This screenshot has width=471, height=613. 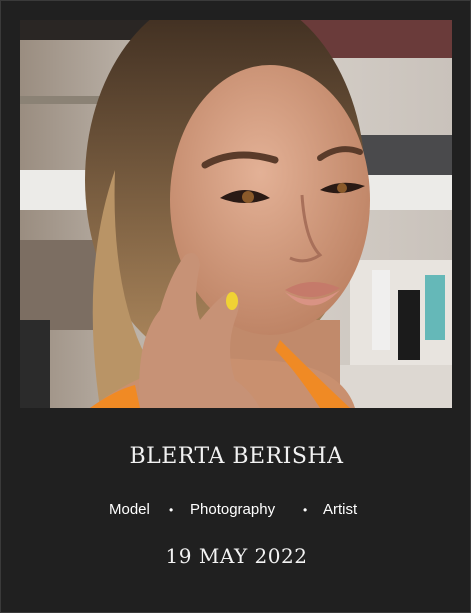 What do you see at coordinates (129, 509) in the screenshot?
I see `tag-model: Model` at bounding box center [129, 509].